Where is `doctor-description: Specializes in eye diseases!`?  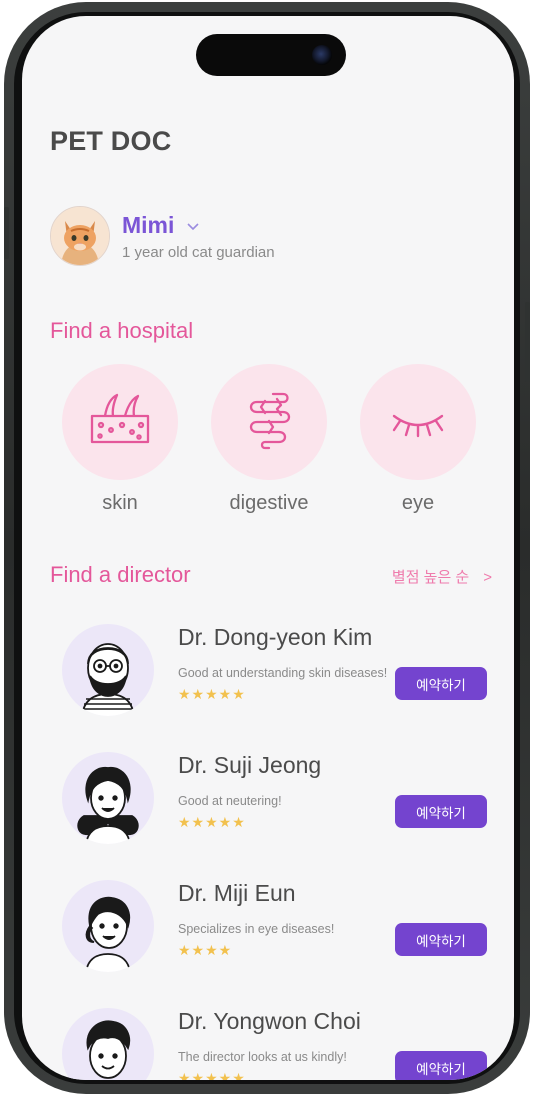
doctor-description: Specializes in eye diseases! is located at coordinates (256, 929).